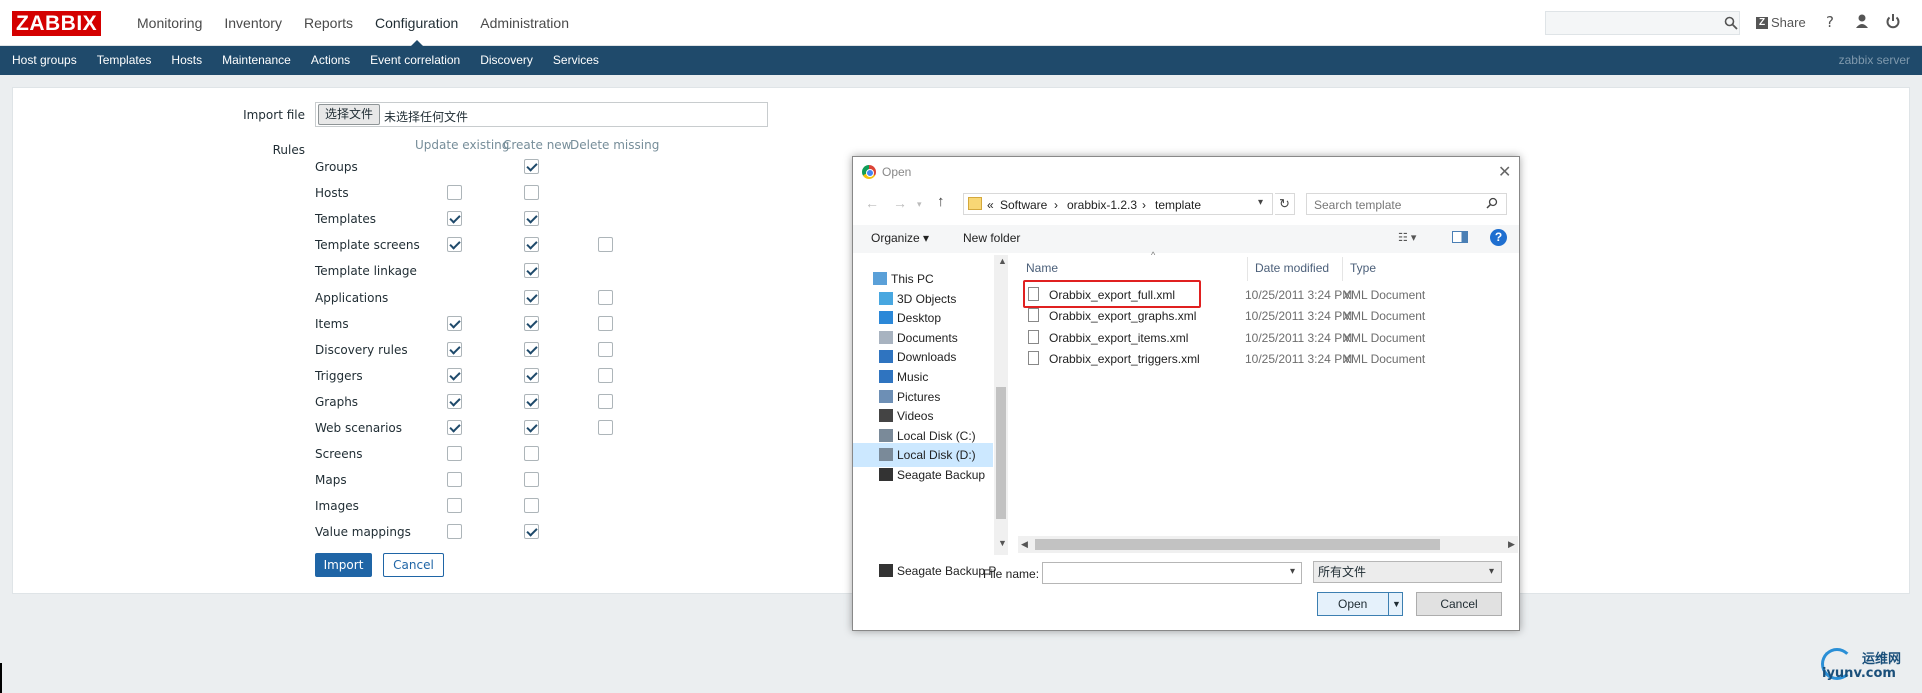  Describe the element at coordinates (169, 23) in the screenshot. I see `menu-monitoring: Monitoring` at that location.